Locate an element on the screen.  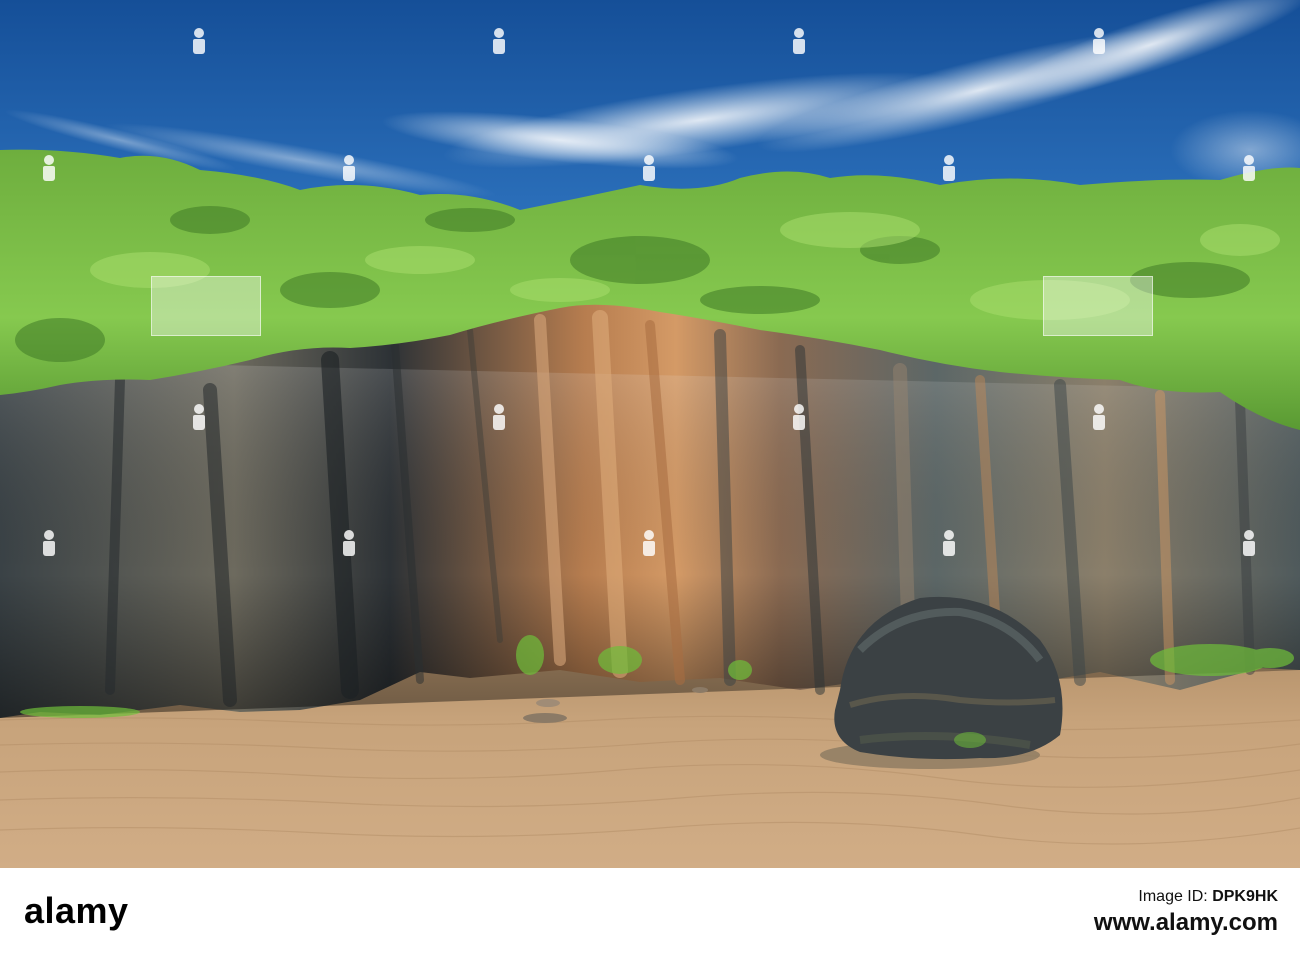
image-id-label: Image ID: is located at coordinates (1173, 896).